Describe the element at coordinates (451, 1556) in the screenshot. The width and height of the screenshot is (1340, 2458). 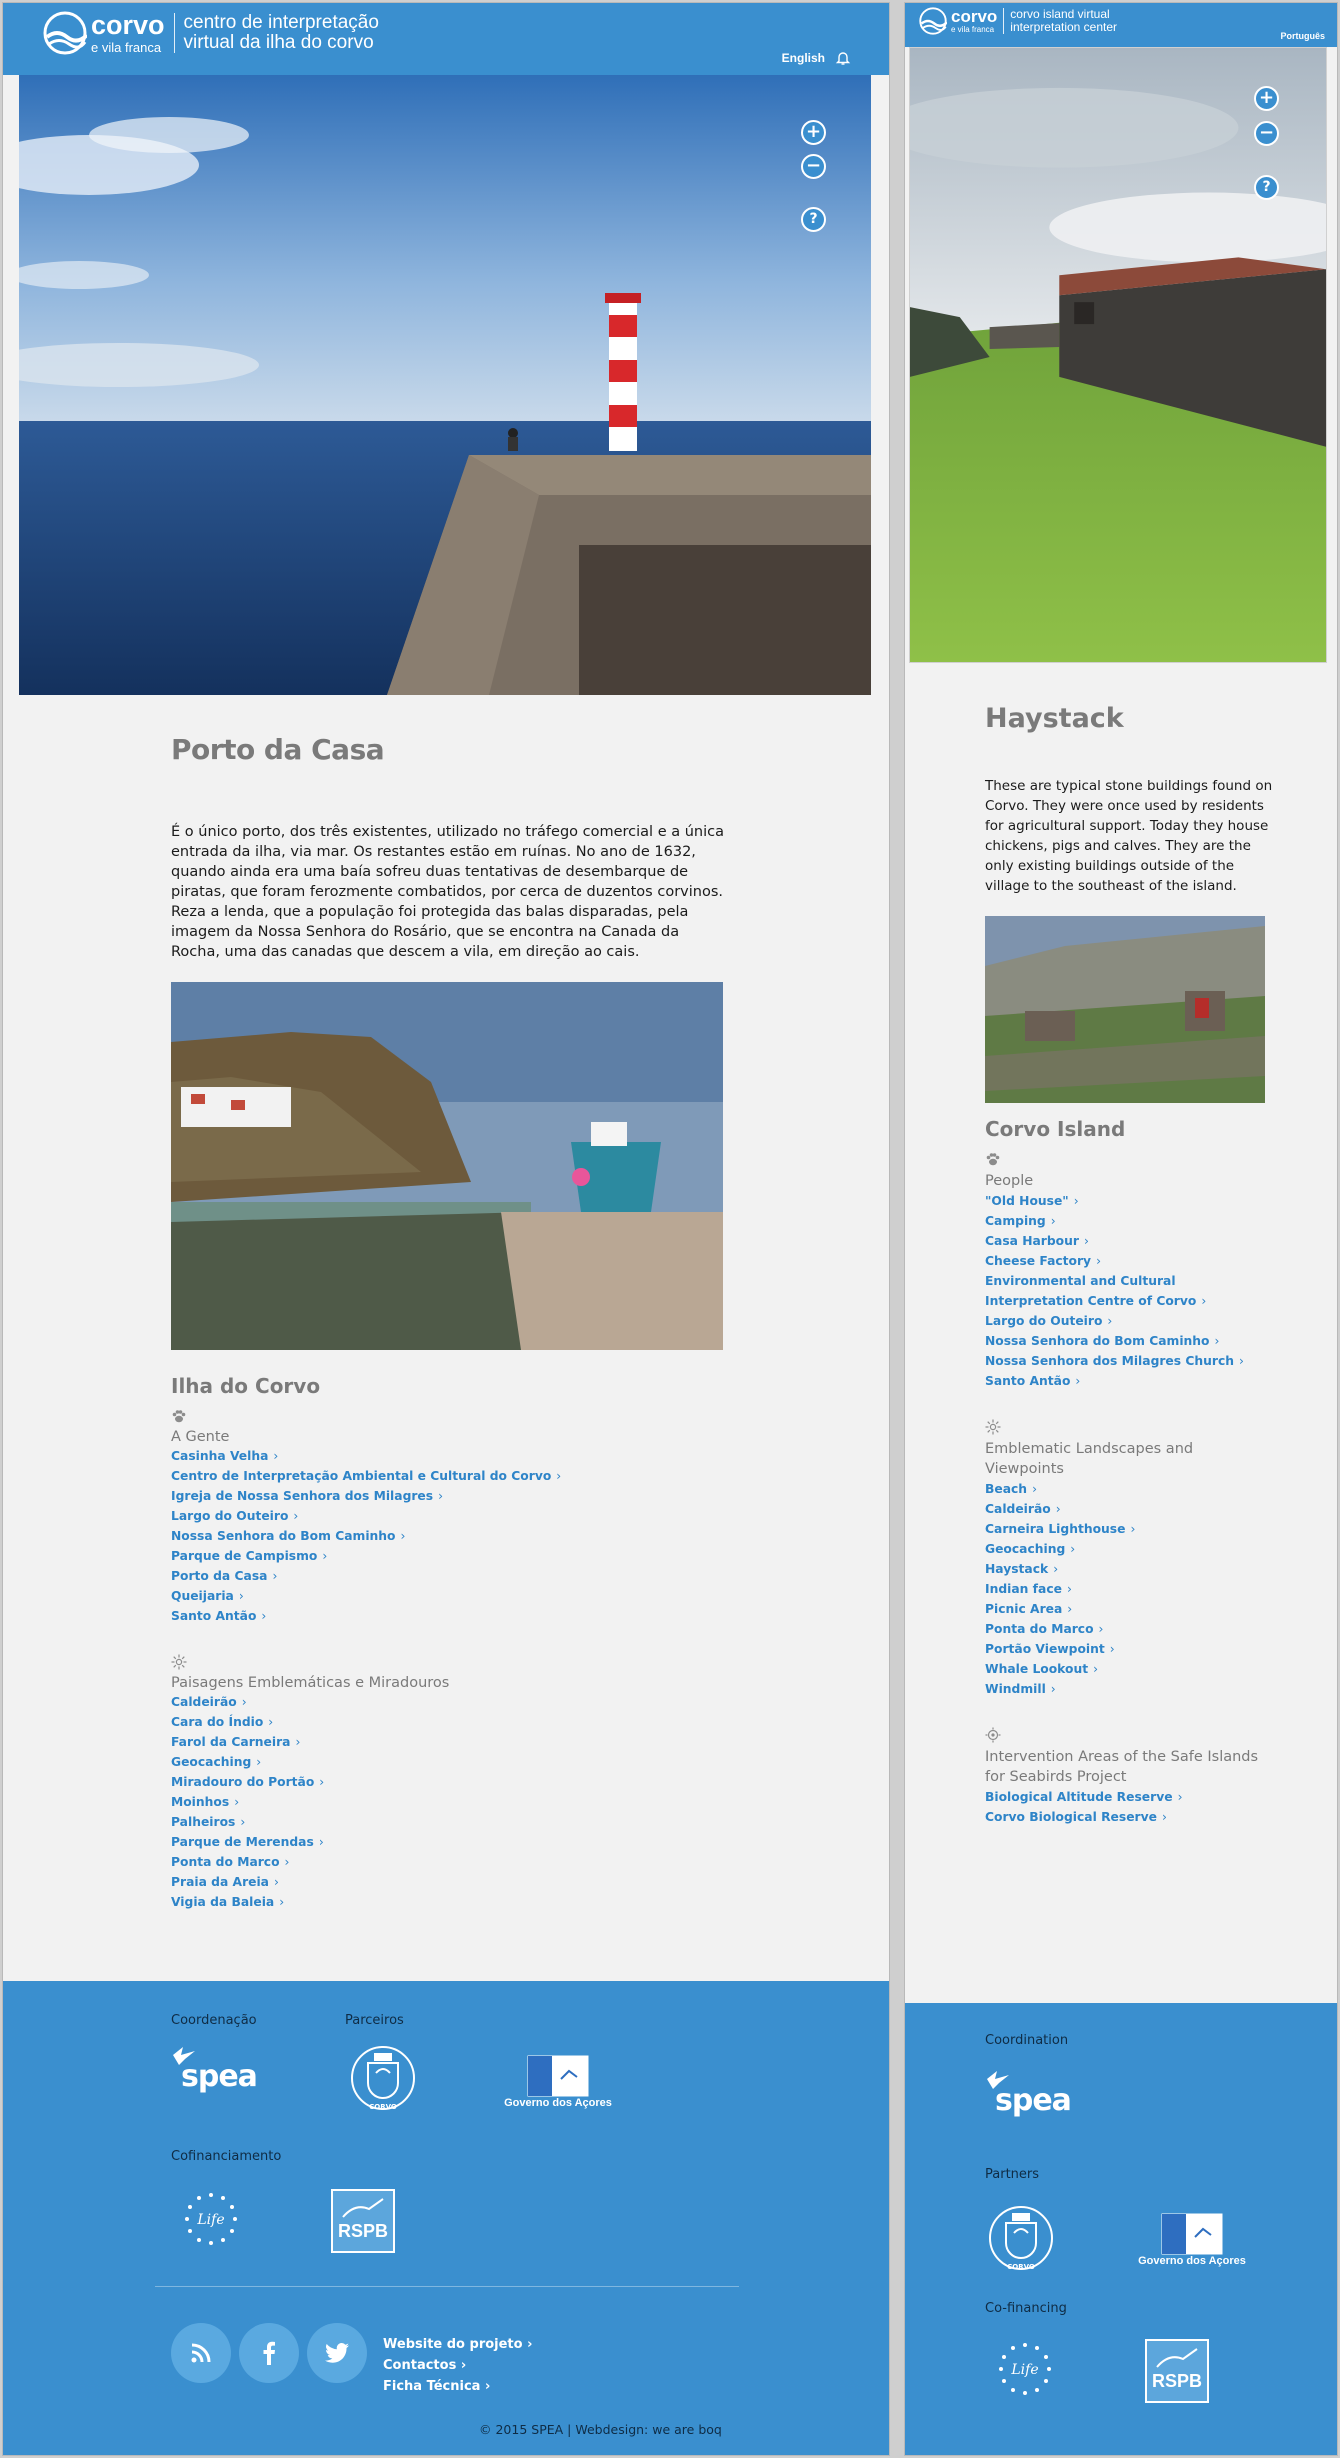
I see `place-link: Parque de Campismo ›` at that location.